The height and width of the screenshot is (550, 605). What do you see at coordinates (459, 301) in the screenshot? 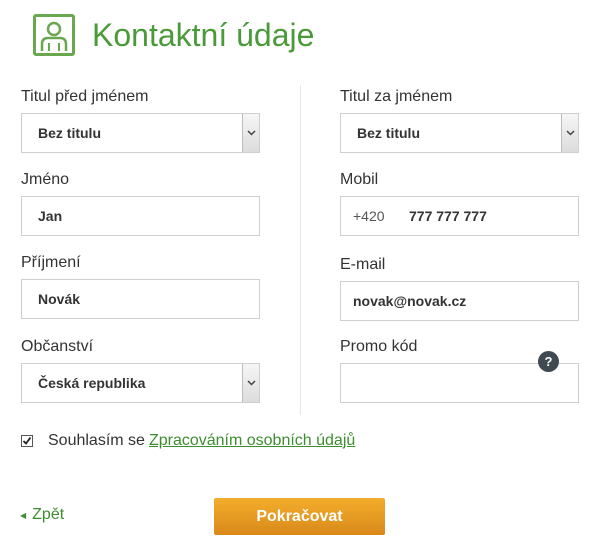
I see `email-field: novak@novak.cz` at bounding box center [459, 301].